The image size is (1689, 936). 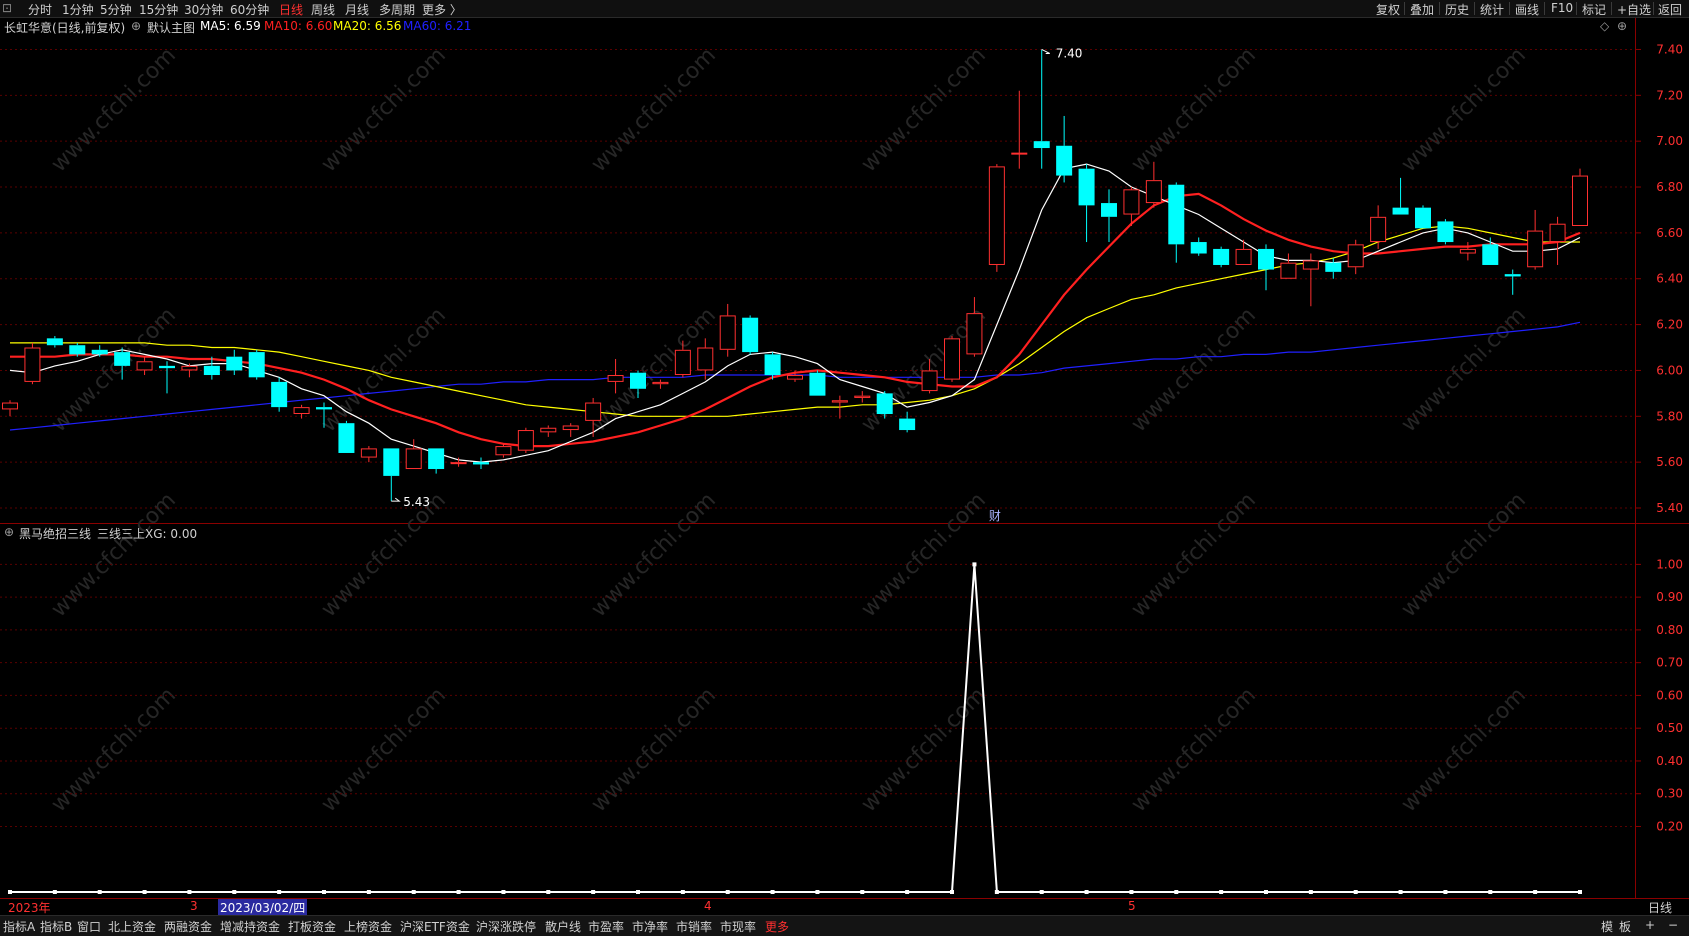 What do you see at coordinates (203, 9) in the screenshot?
I see `period-tab-30min: 30分钟` at bounding box center [203, 9].